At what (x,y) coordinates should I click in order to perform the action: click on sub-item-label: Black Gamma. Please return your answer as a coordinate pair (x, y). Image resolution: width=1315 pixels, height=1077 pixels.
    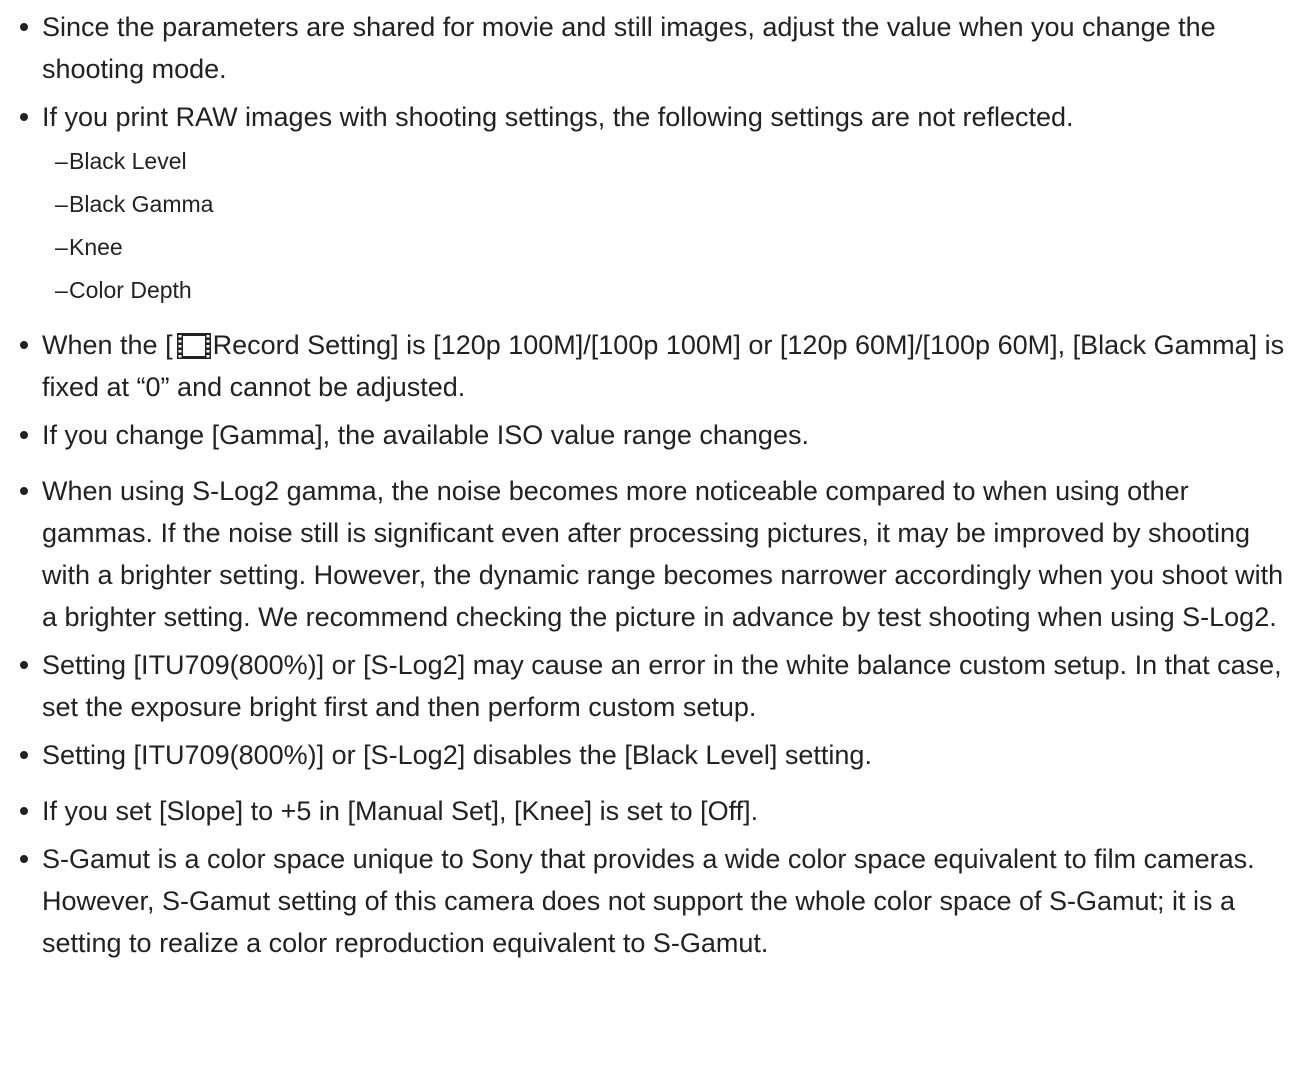
    Looking at the image, I should click on (141, 204).